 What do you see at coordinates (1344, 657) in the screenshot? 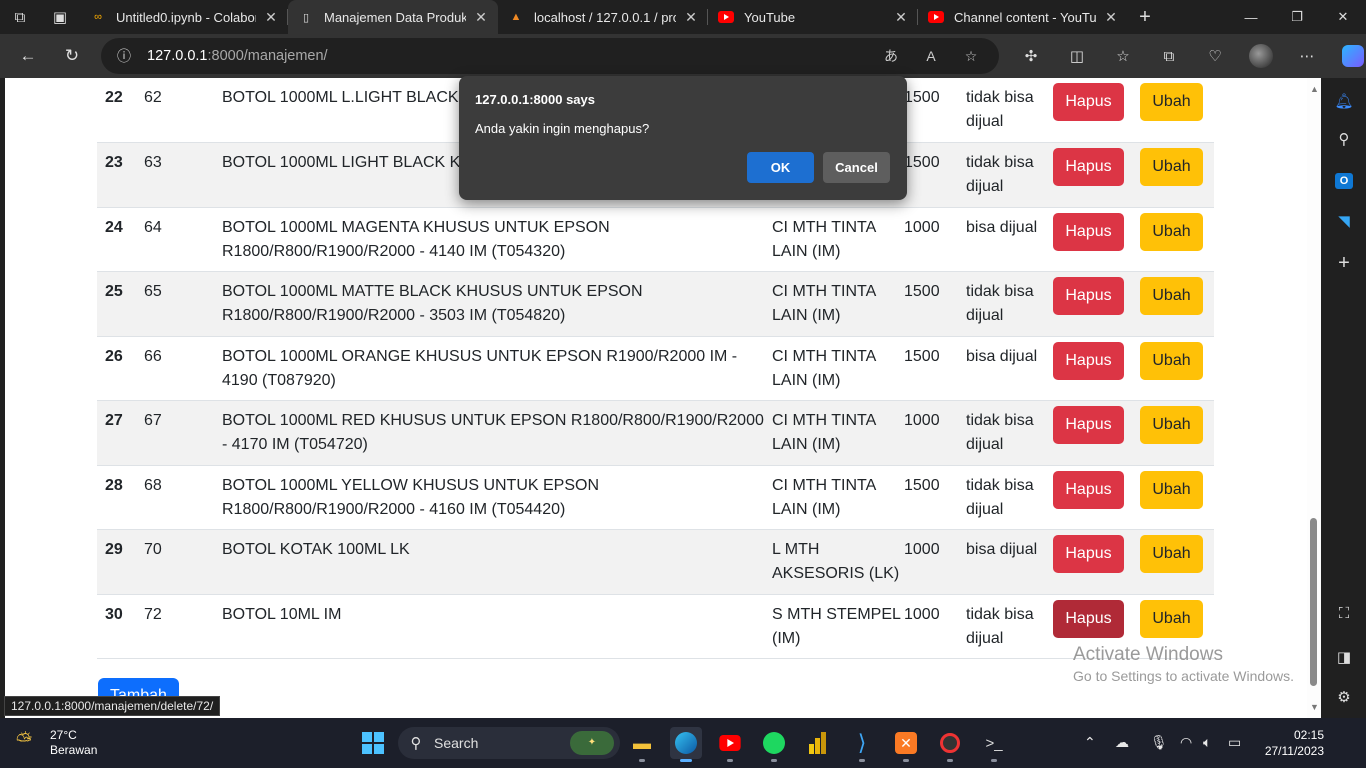
I see `hide-sidebar-icon: ◨` at bounding box center [1344, 657].